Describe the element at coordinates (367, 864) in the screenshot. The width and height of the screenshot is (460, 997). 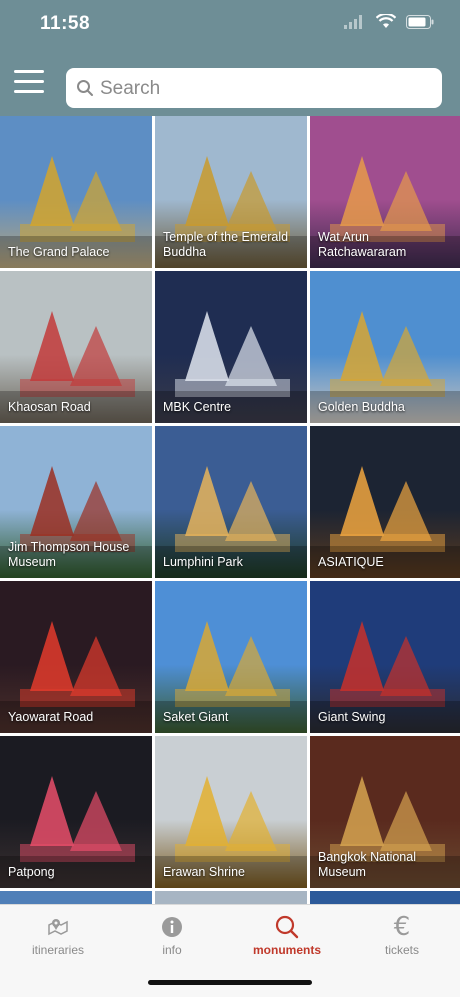
I see `monument-label: Bangkok National Museum` at that location.